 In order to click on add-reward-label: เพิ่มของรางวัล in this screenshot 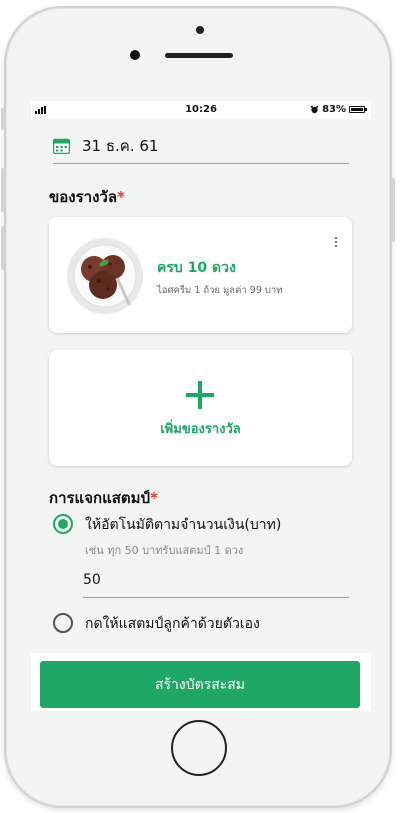, I will do `click(200, 429)`.